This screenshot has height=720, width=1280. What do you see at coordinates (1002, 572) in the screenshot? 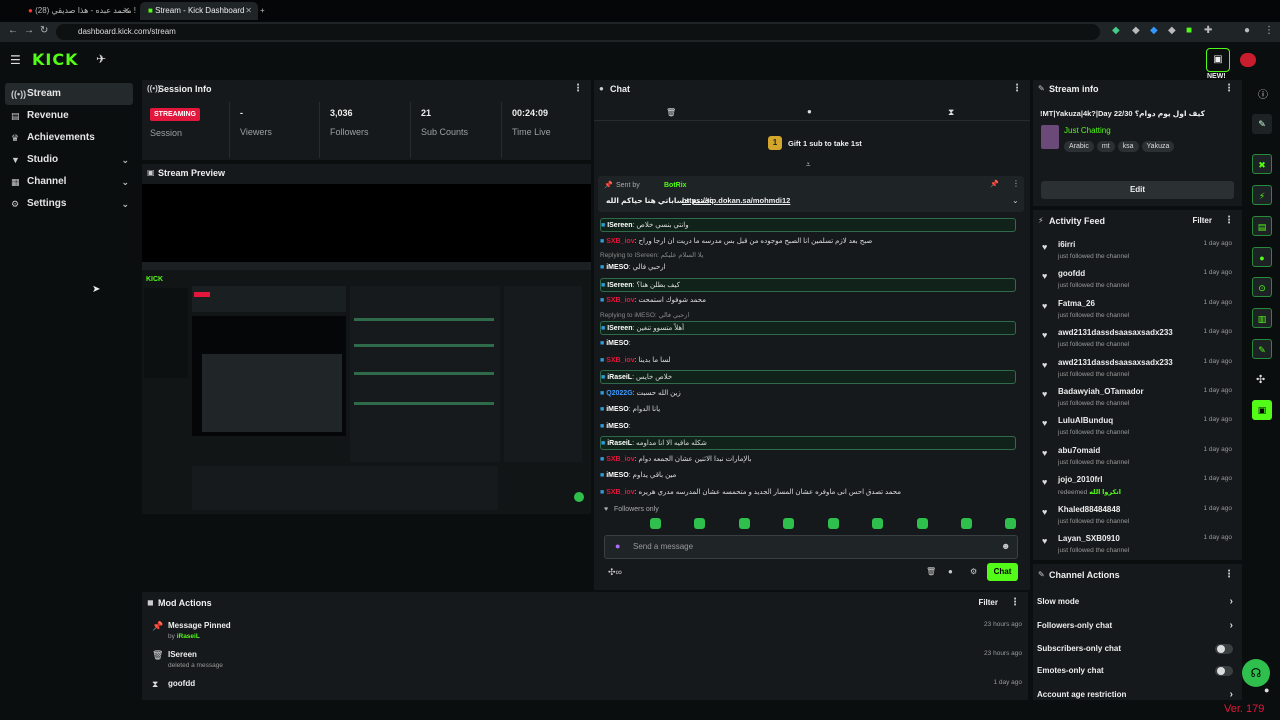
I see `send-chat-button: Chat` at bounding box center [1002, 572].